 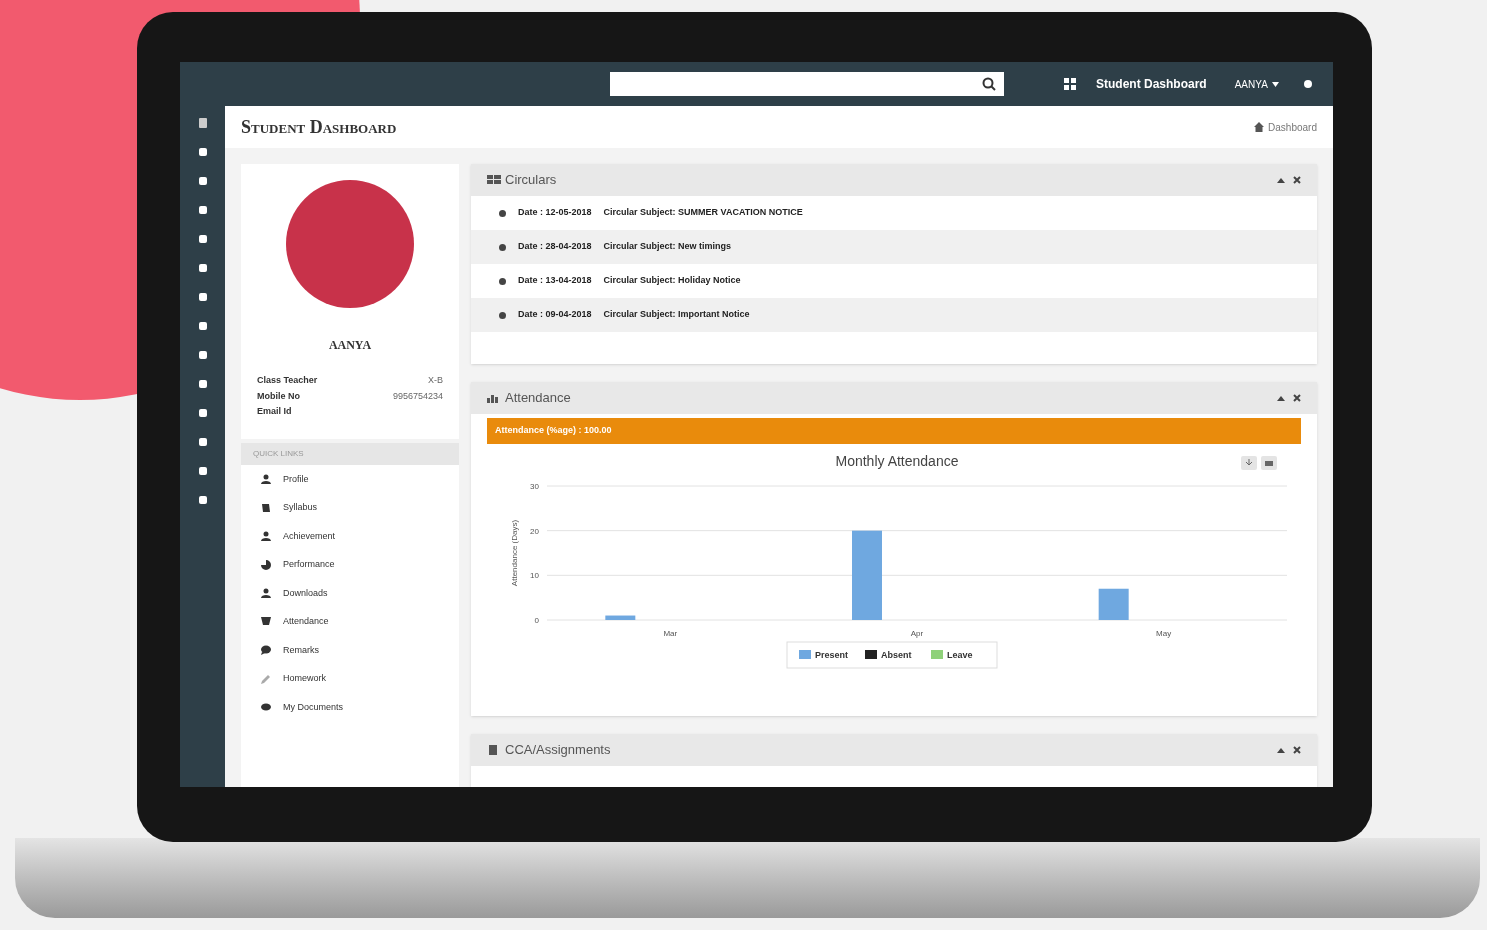 What do you see at coordinates (670, 633) in the screenshot?
I see `x-tick-label: Mar` at bounding box center [670, 633].